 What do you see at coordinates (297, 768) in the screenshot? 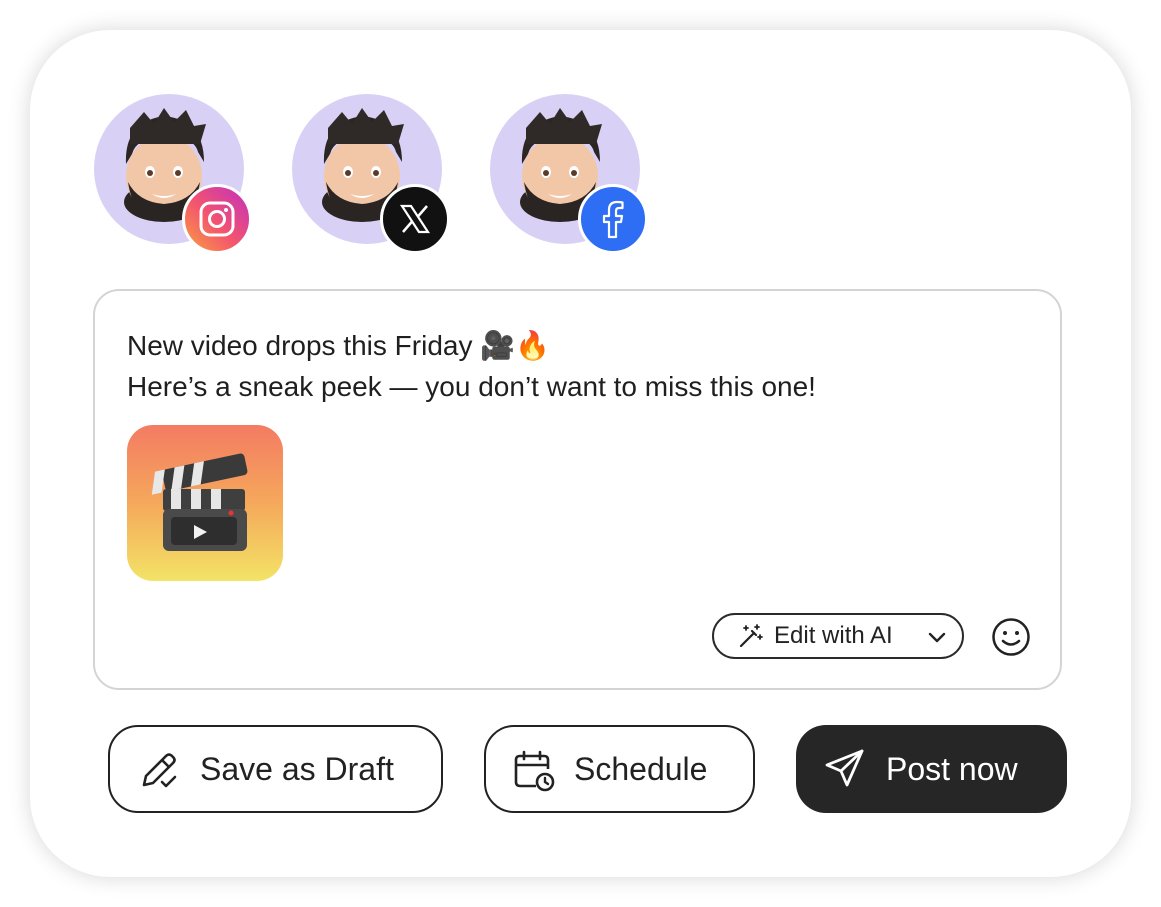
I see `save-as-draft-label: Save as Draft` at bounding box center [297, 768].